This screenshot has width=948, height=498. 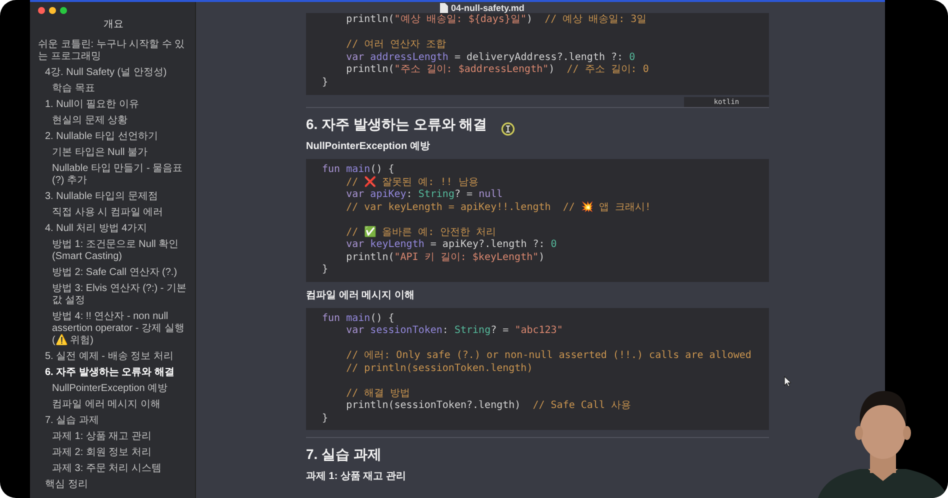 I want to click on outline-item: 2. Nullable 타입 선언하기, so click(x=113, y=137).